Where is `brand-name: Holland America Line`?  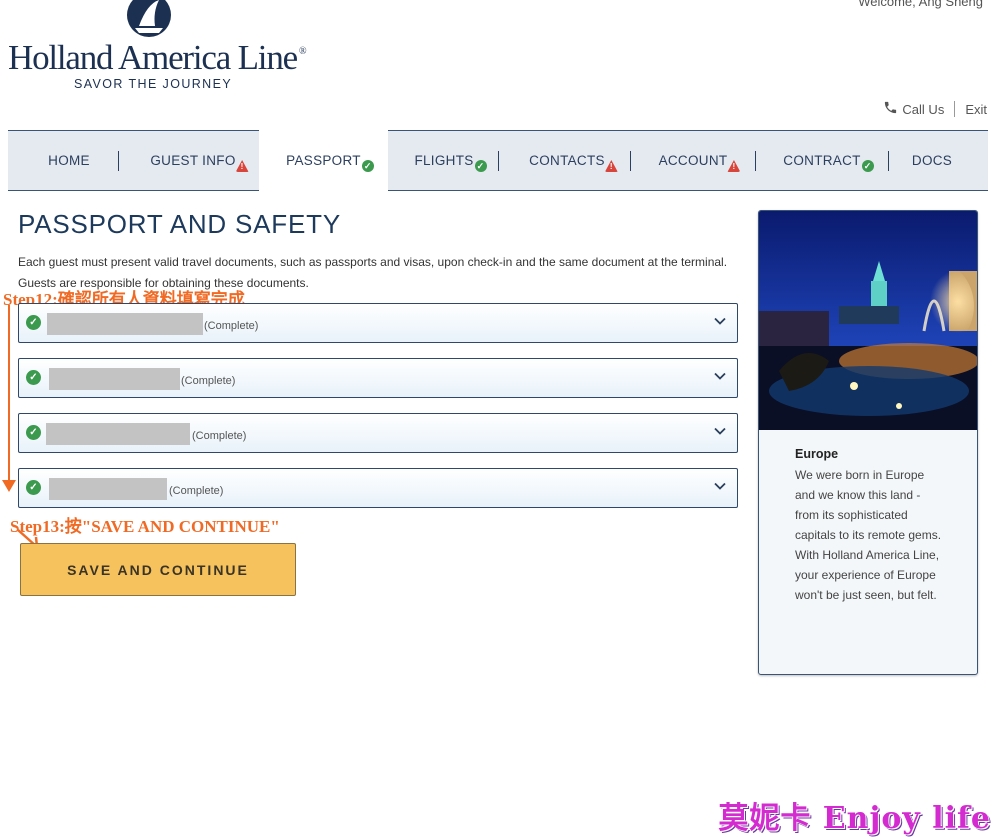
brand-name: Holland America Line is located at coordinates (153, 57).